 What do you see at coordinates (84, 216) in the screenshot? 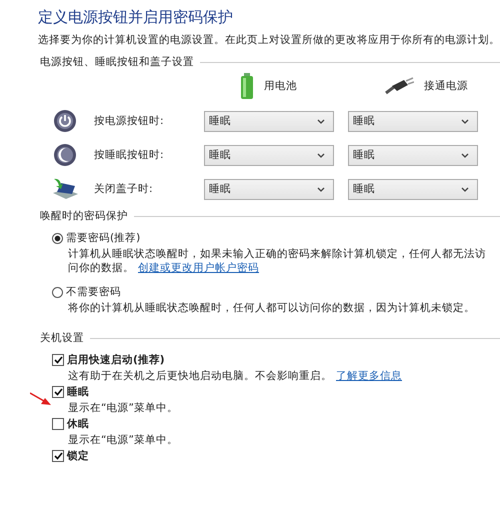
I see `section-heading: 唤醒时的密码保护` at bounding box center [84, 216].